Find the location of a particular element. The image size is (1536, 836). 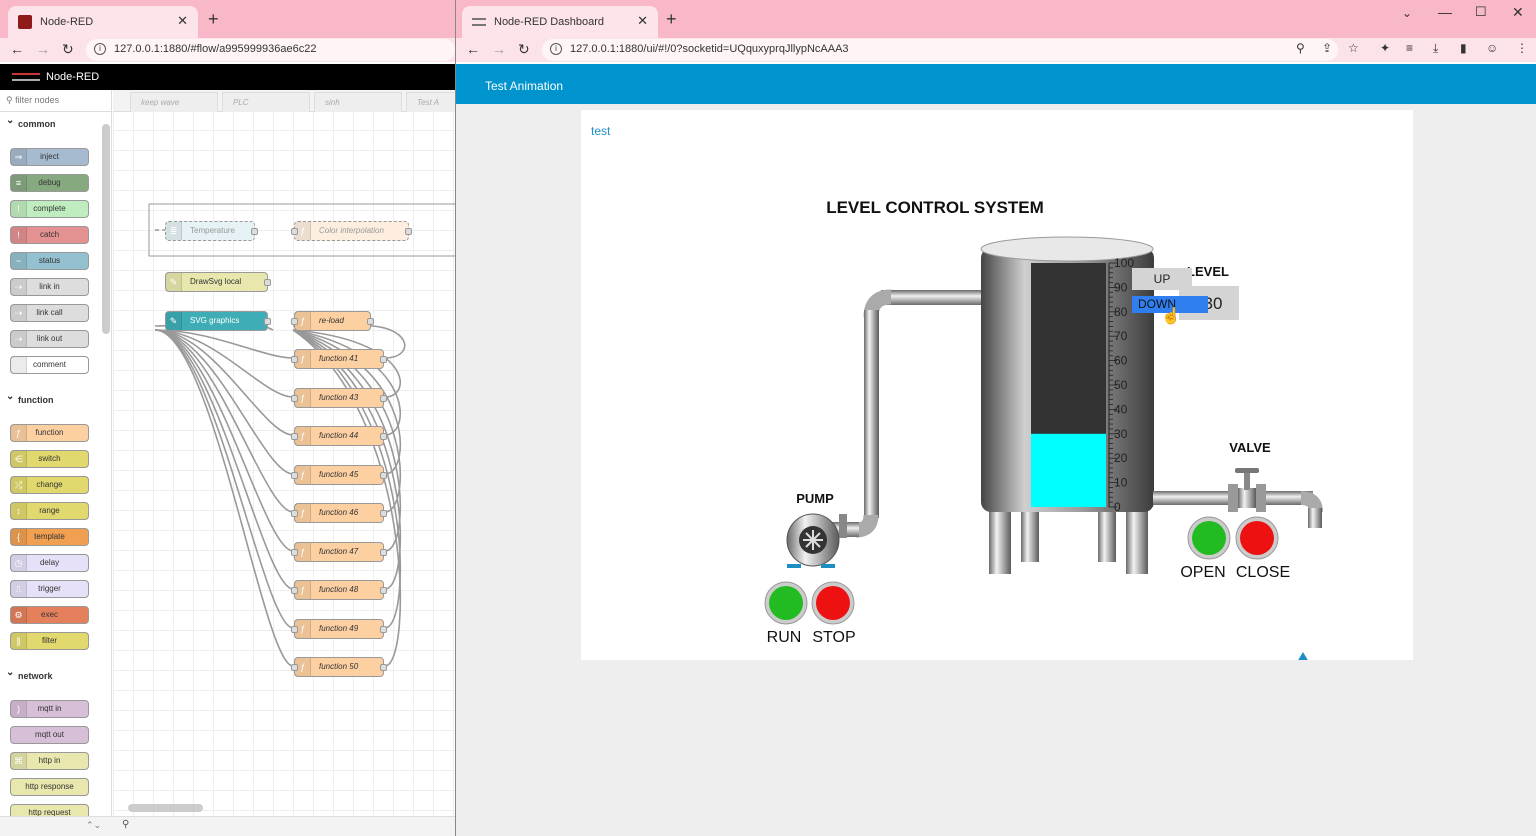

address-bar: i 127.0.0.1:1880/#flow/a995999936ae6c22 is located at coordinates (270, 50).